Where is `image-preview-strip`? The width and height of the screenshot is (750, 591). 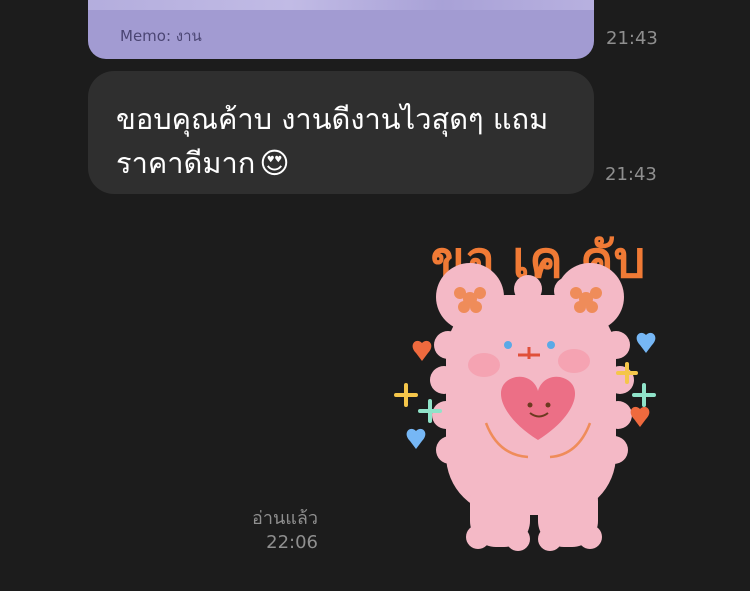 image-preview-strip is located at coordinates (341, 5).